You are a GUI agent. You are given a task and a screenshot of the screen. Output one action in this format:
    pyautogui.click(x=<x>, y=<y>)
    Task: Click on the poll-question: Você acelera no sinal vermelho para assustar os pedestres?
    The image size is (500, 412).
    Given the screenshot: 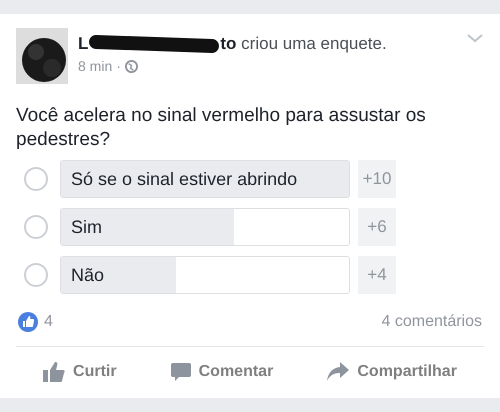 What is the action you would take?
    pyautogui.click(x=221, y=128)
    